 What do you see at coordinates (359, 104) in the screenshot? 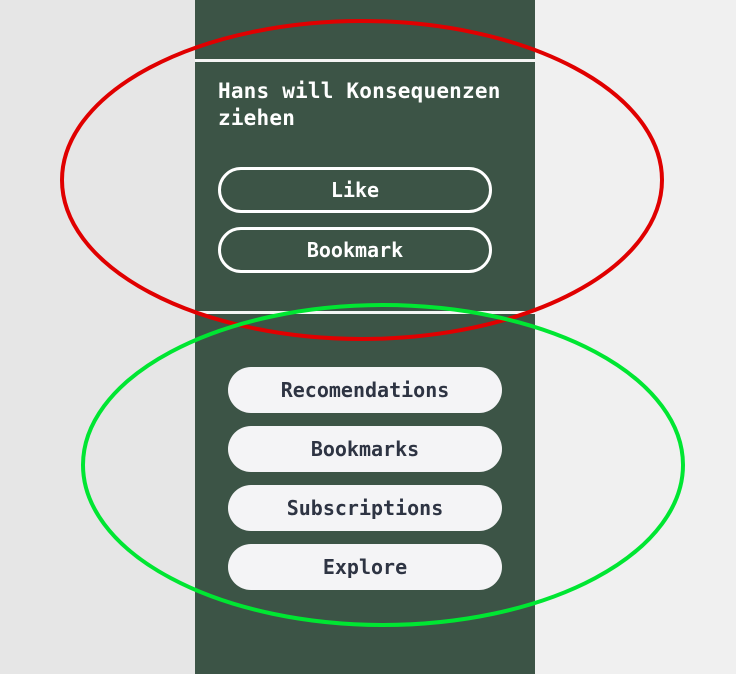
I see `post-title: Hans will Konsequenzen ziehen` at bounding box center [359, 104].